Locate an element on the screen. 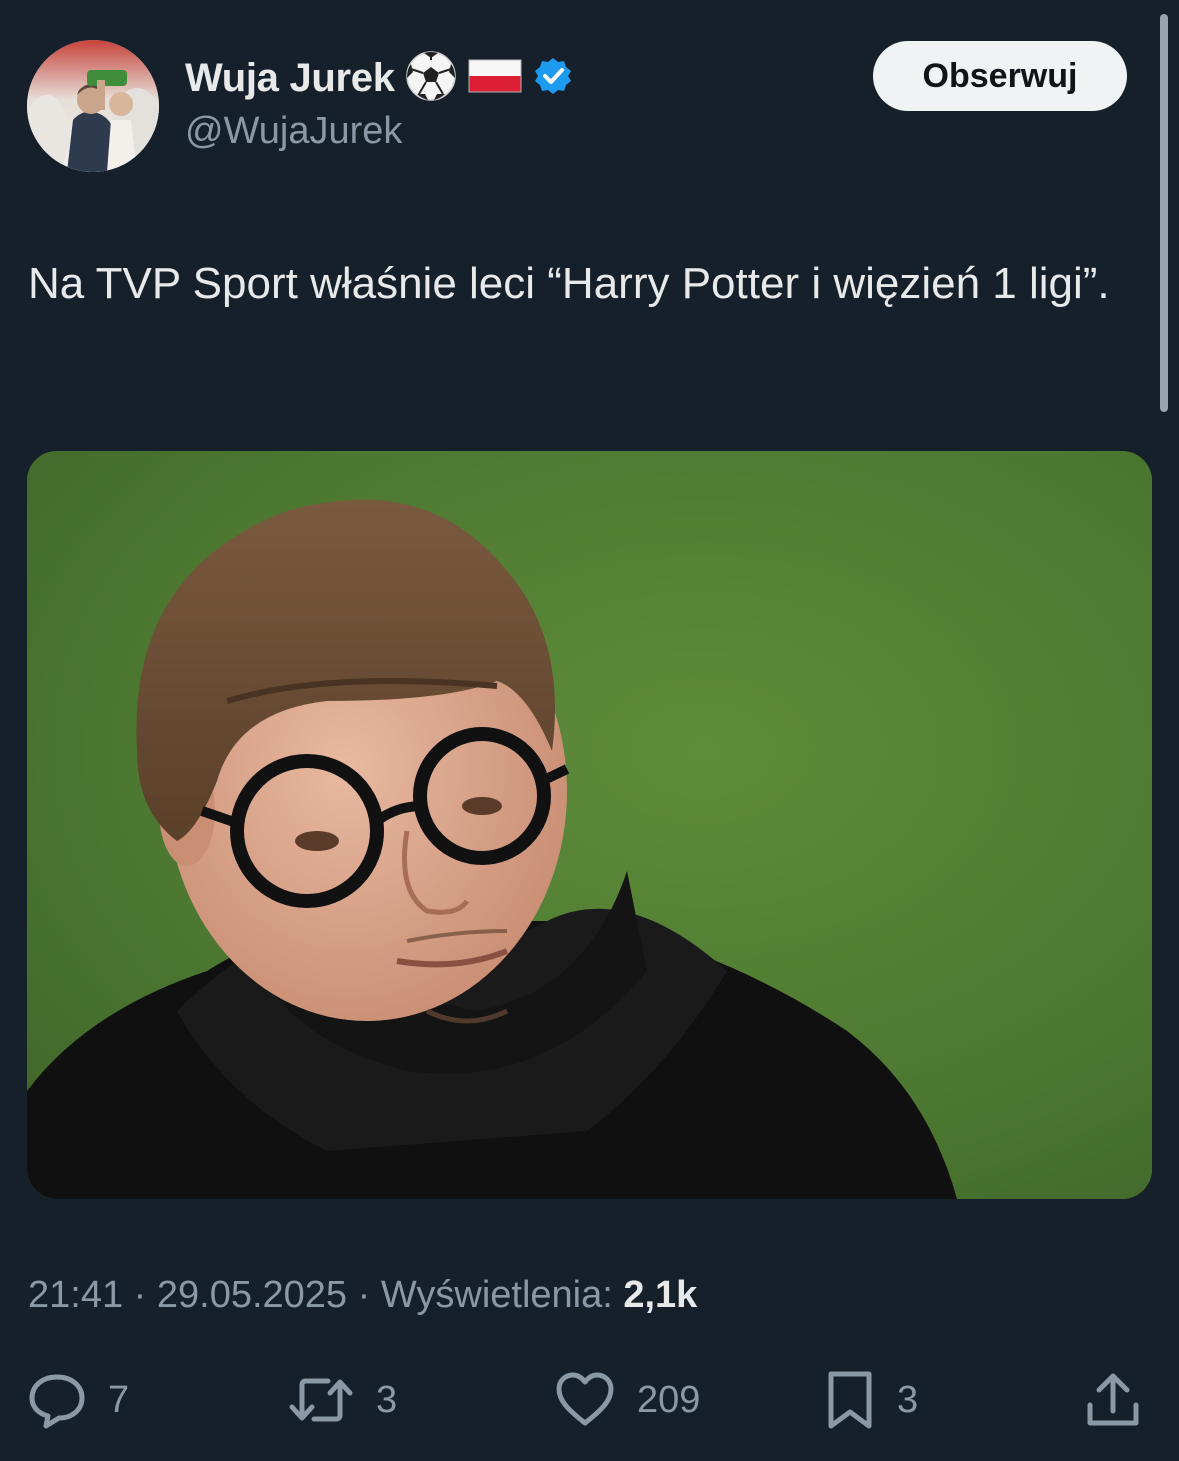 The height and width of the screenshot is (1461, 1179). bookmark-count: 3 is located at coordinates (908, 1399).